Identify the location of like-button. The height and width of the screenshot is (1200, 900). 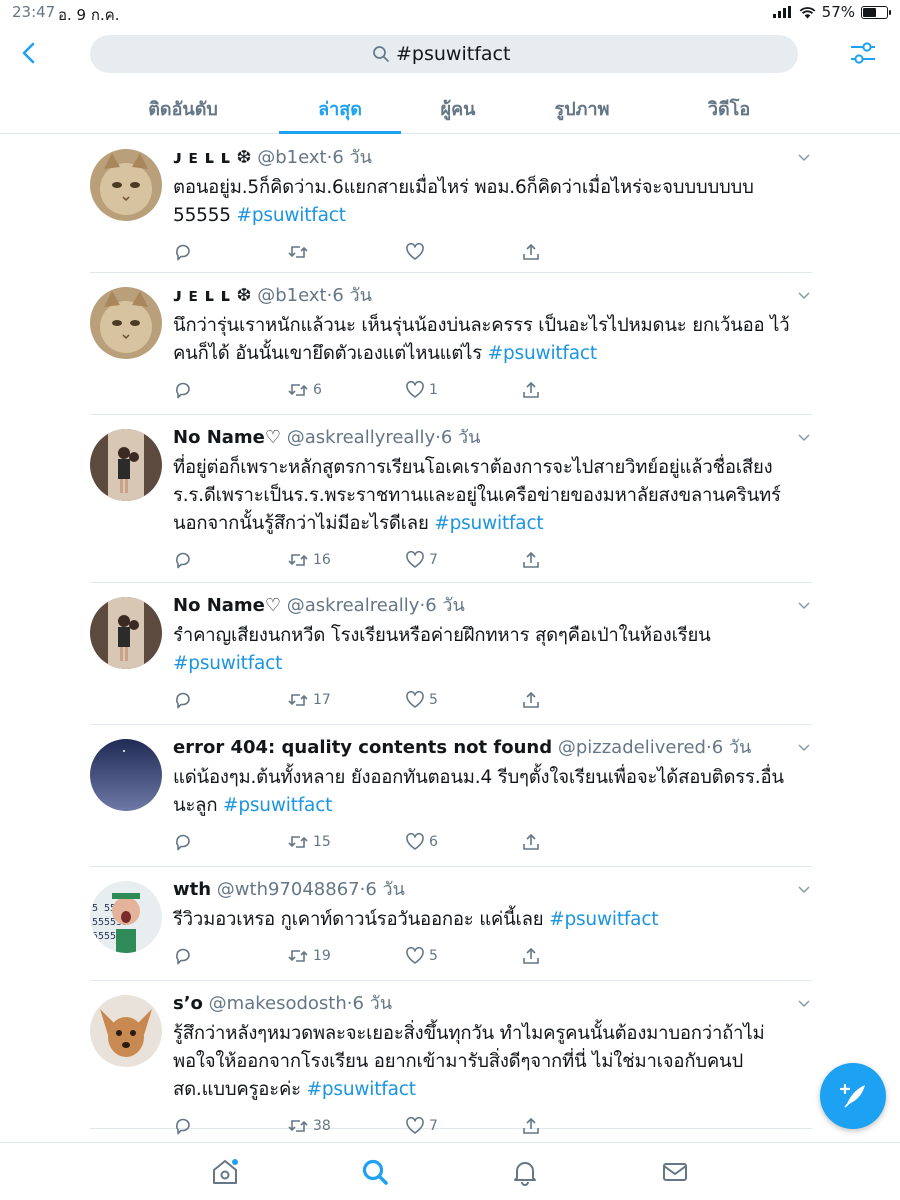
(417, 252).